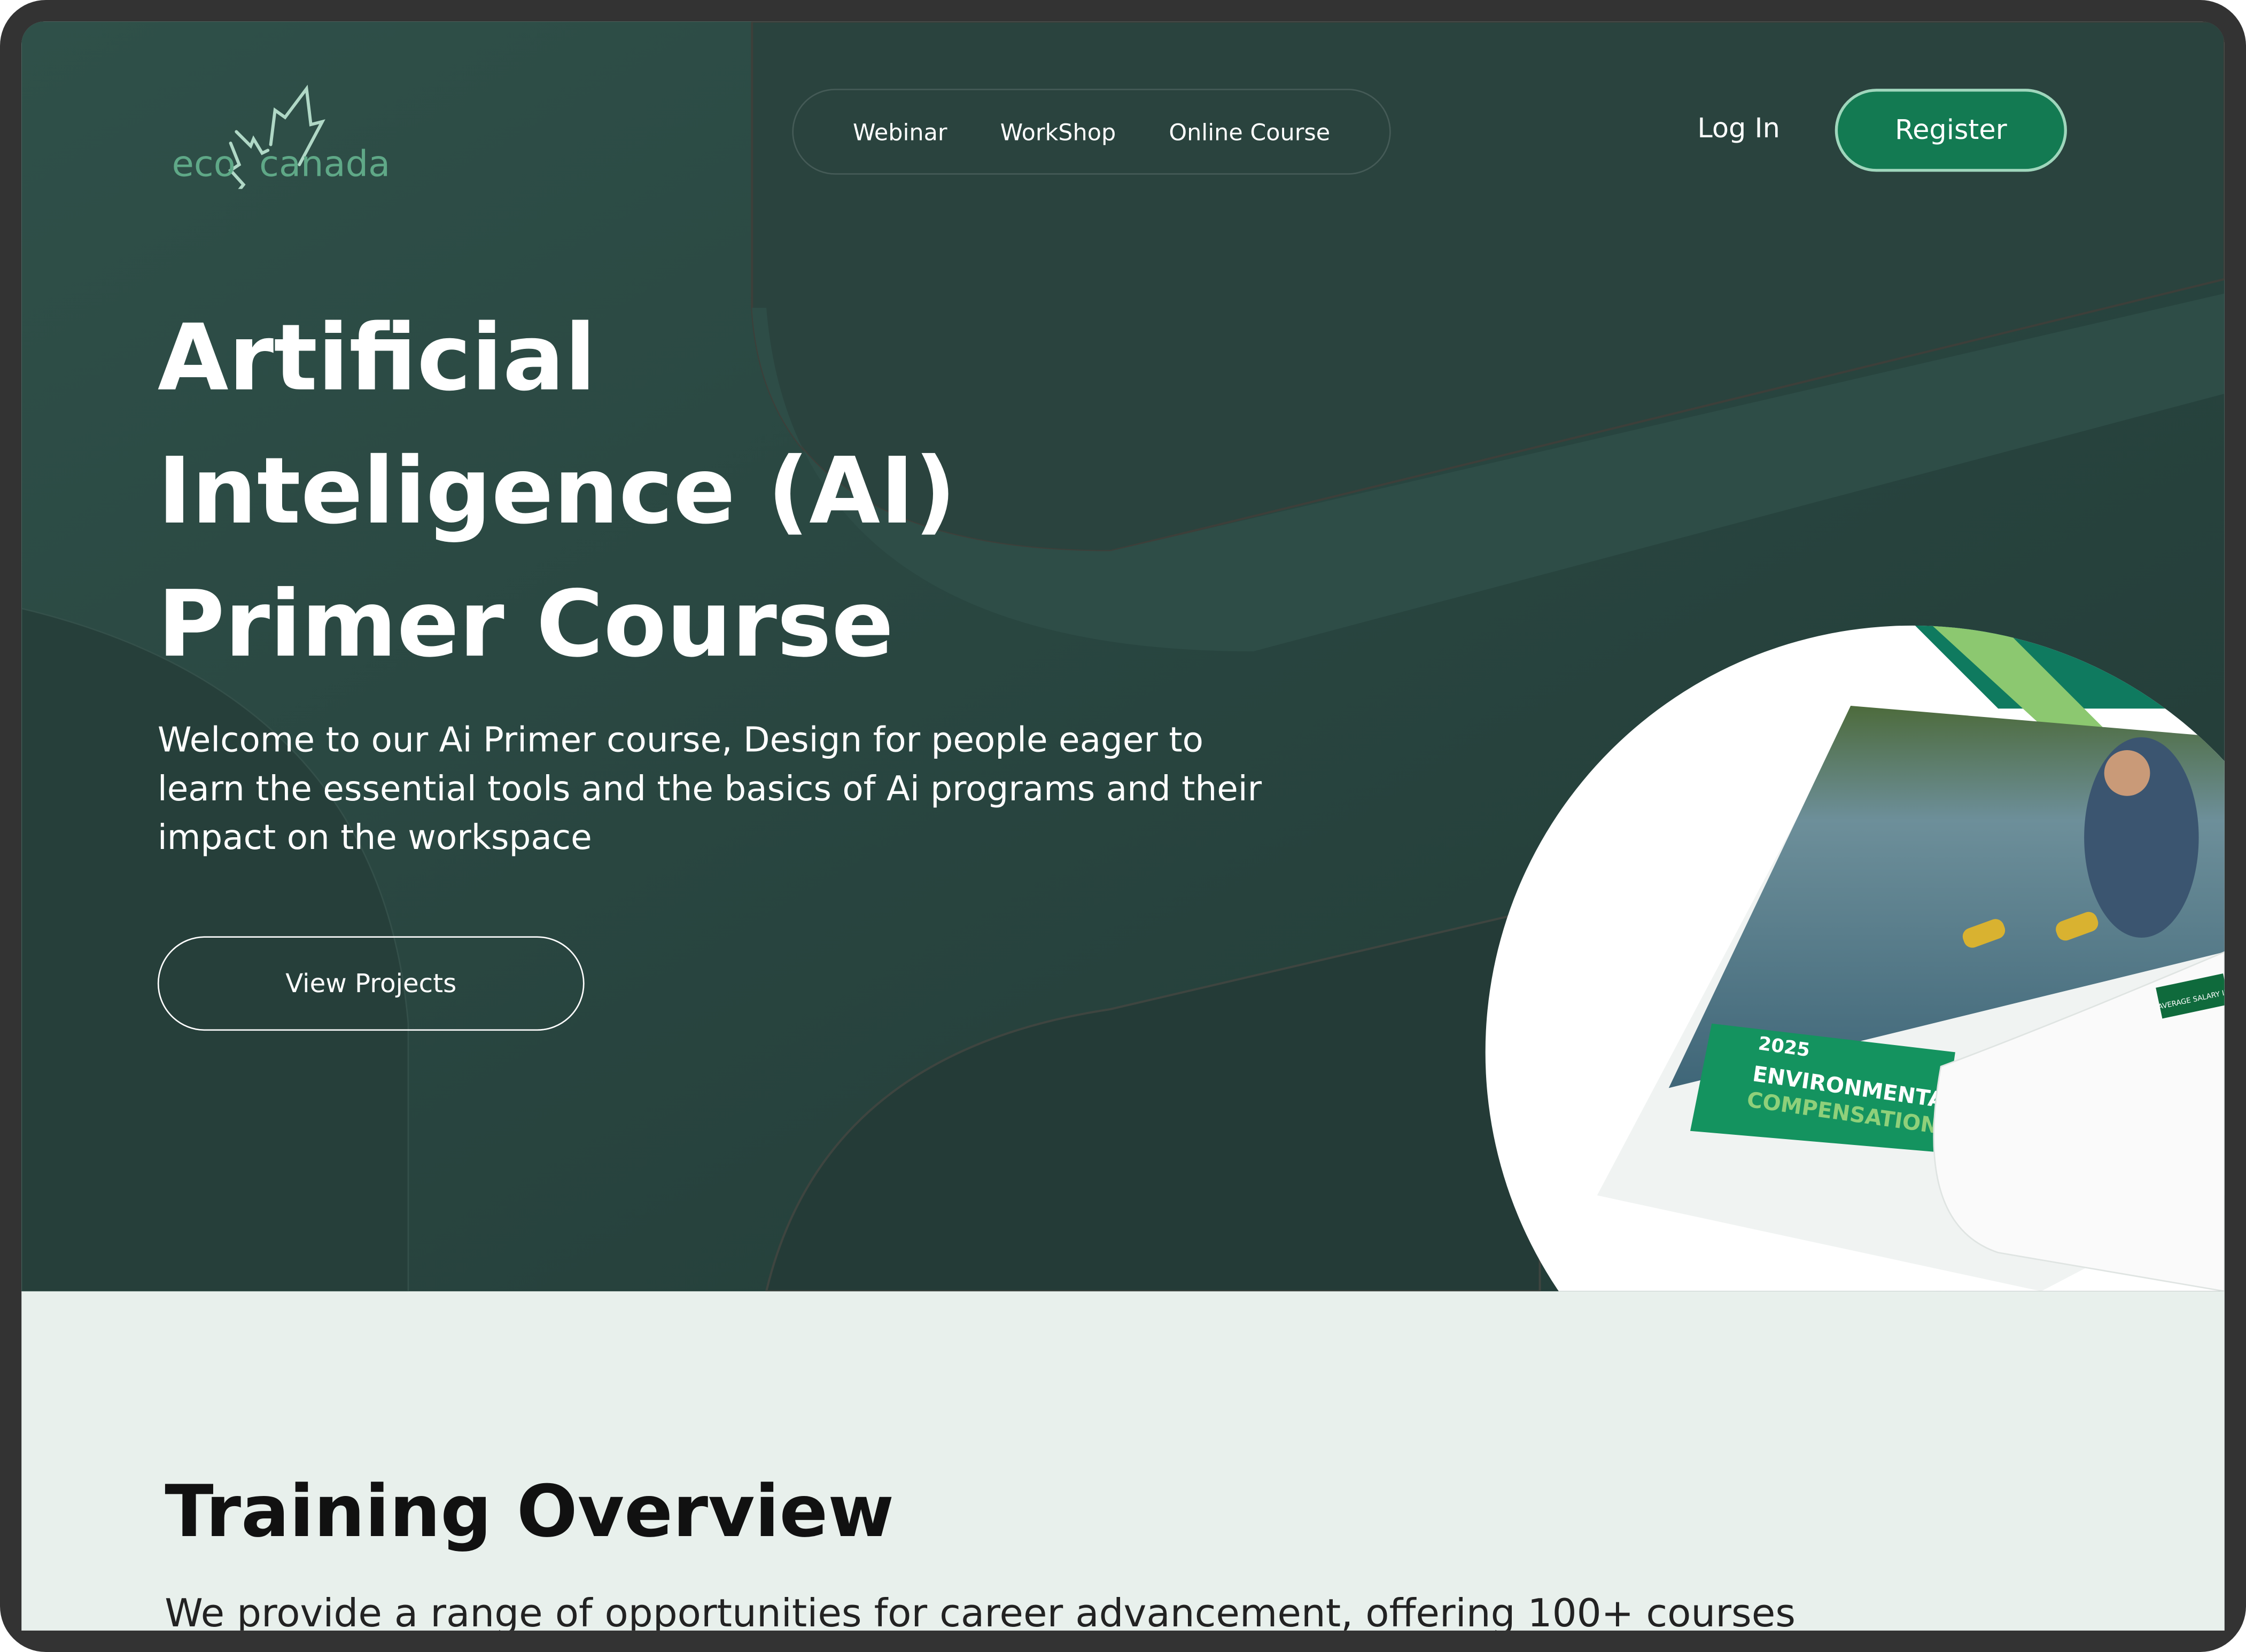 The width and height of the screenshot is (2246, 1652). Describe the element at coordinates (371, 984) in the screenshot. I see `view-projects-button: View Projects` at that location.